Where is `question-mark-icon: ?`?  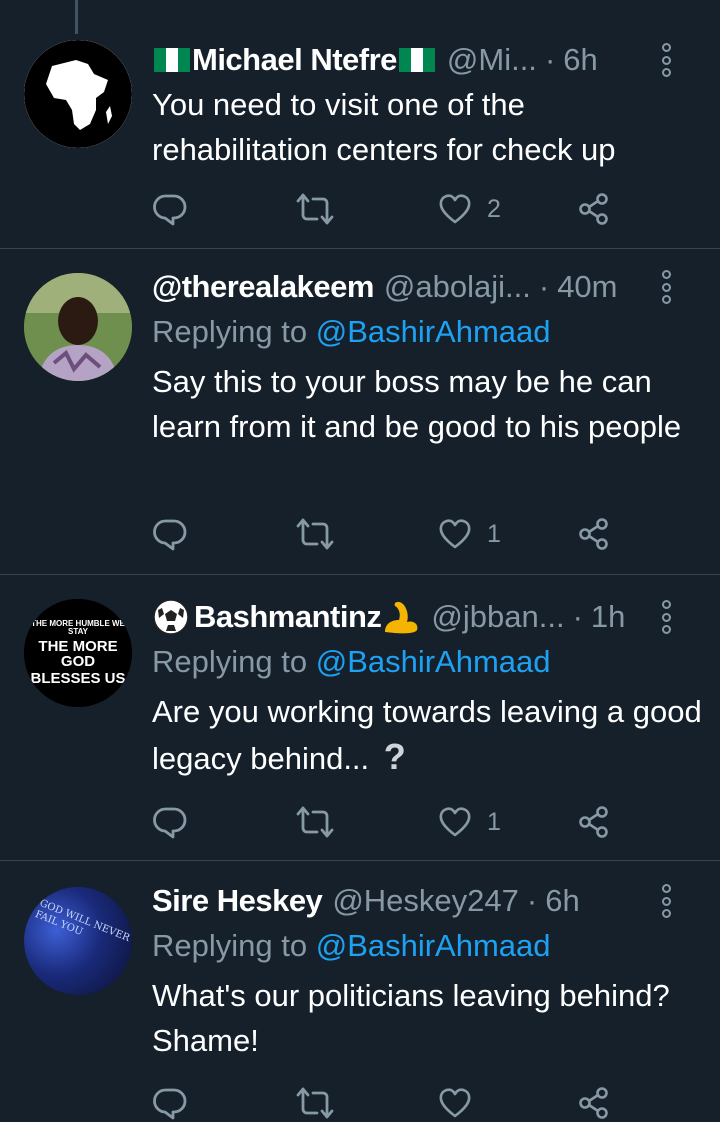
question-mark-icon: ? is located at coordinates (394, 756).